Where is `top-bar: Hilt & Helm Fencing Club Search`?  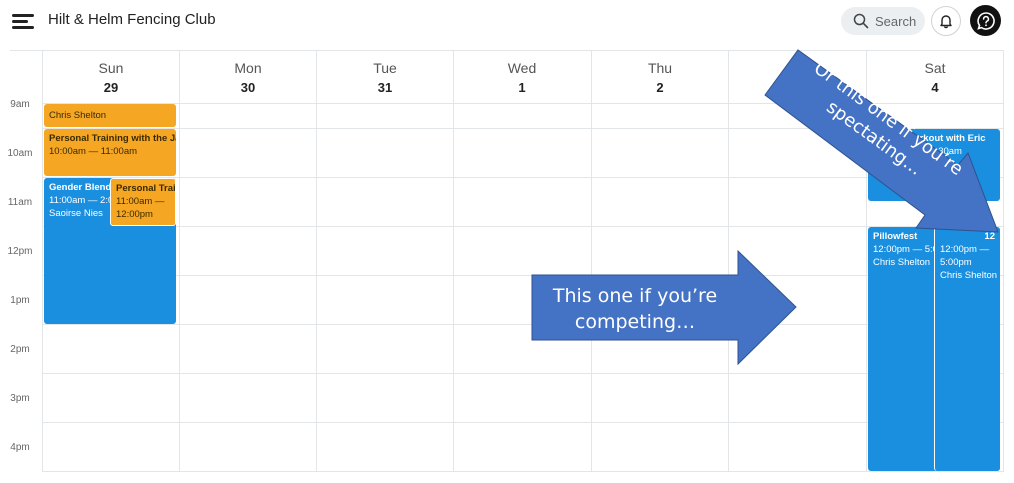 top-bar: Hilt & Helm Fencing Club Search is located at coordinates (507, 22).